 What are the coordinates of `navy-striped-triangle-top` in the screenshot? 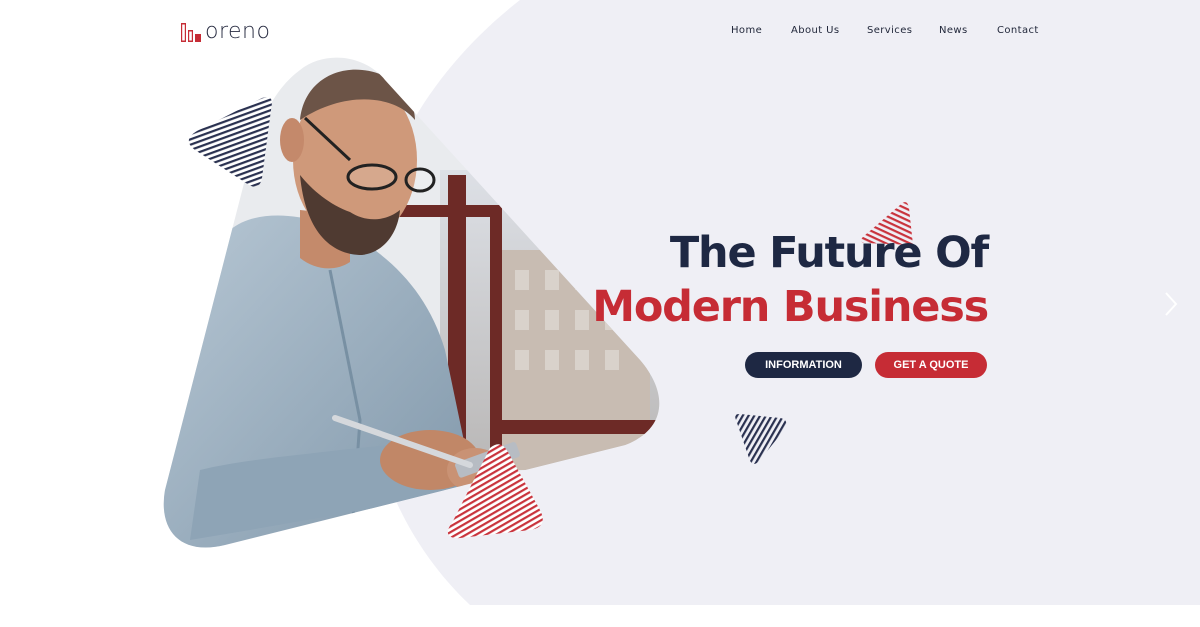 It's located at (230, 142).